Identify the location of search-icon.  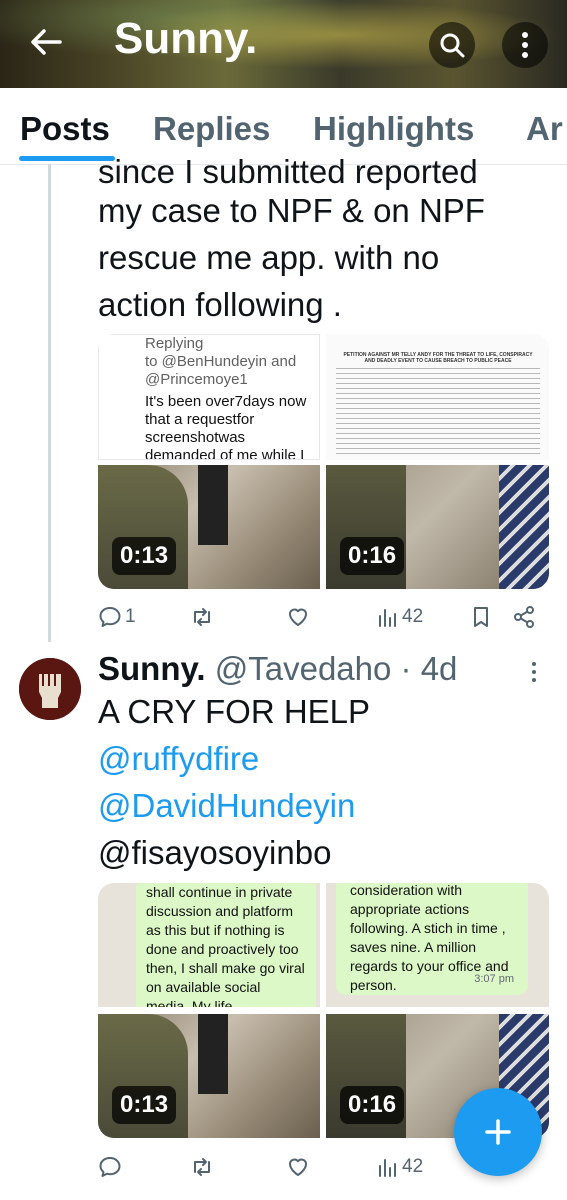
(452, 45).